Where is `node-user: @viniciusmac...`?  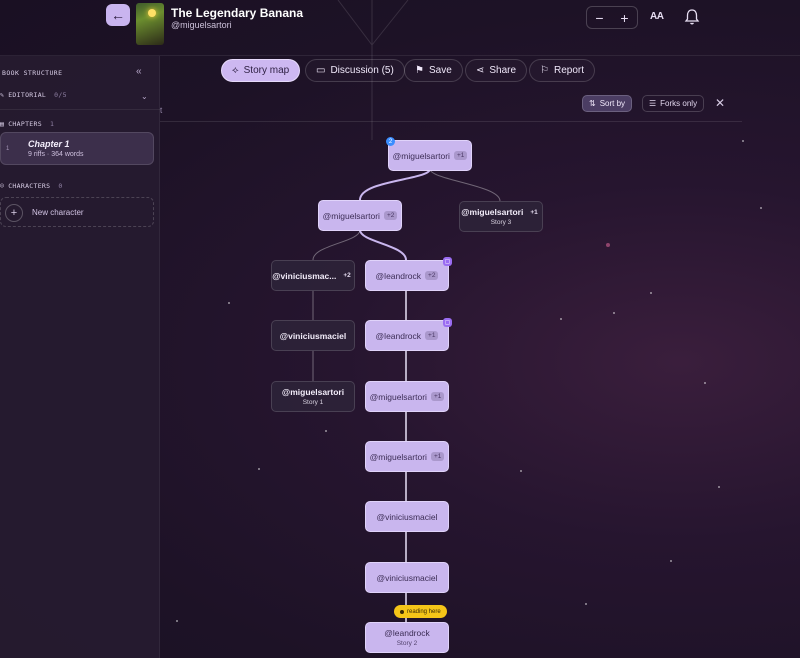
node-user: @viniciusmac... is located at coordinates (304, 275).